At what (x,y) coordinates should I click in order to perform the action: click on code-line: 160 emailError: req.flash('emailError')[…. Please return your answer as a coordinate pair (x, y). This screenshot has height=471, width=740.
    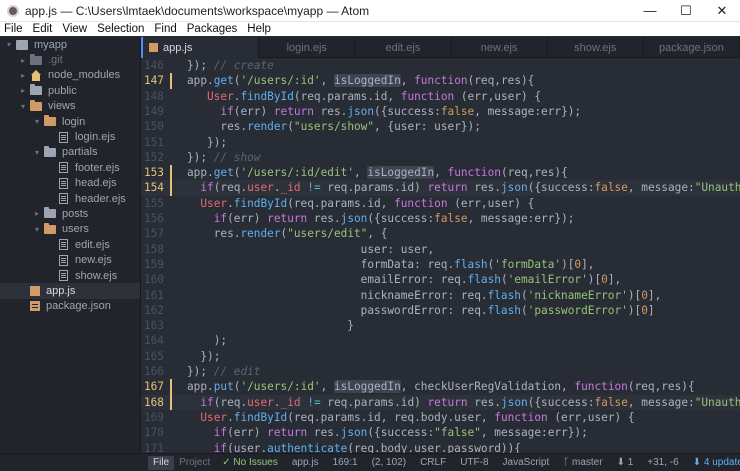
    Looking at the image, I should click on (440, 279).